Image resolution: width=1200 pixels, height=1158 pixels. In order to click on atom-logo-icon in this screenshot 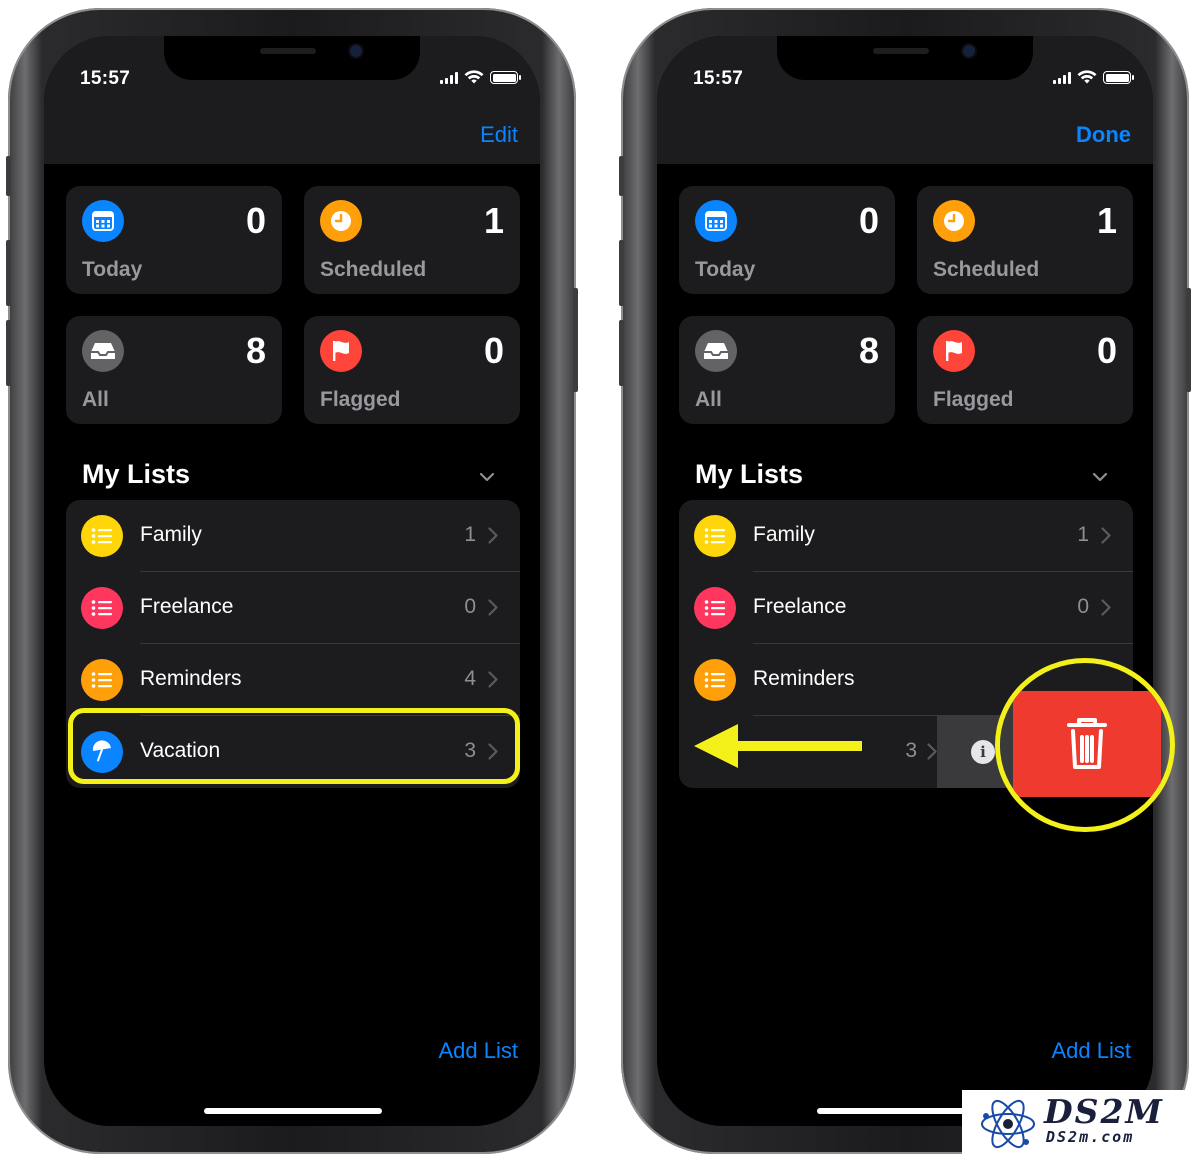, I will do `click(1008, 1124)`.